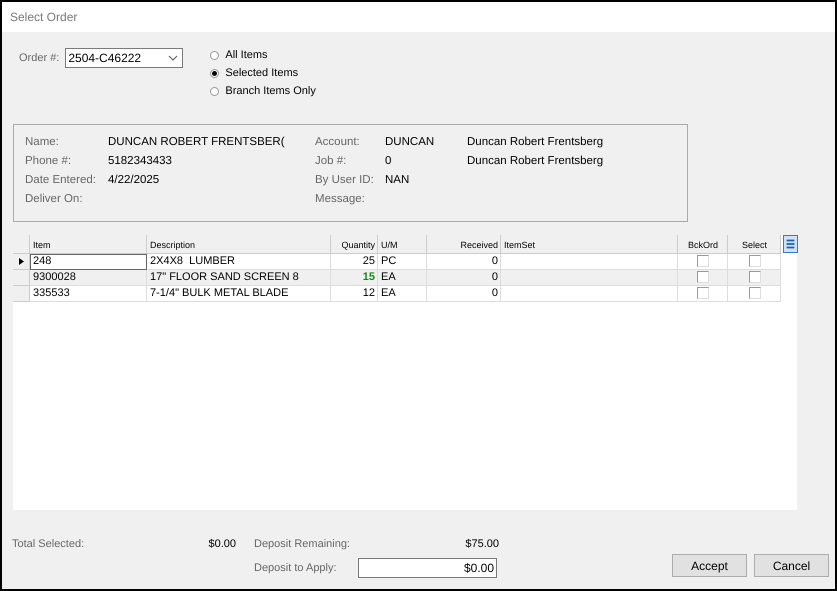 The image size is (837, 591). I want to click on table-cell: 9300028, so click(88, 278).